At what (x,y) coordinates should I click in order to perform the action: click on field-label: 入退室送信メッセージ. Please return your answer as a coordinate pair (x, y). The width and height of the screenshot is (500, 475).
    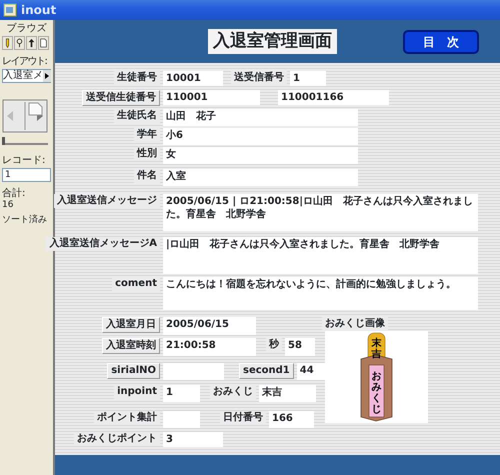
    Looking at the image, I should click on (107, 201).